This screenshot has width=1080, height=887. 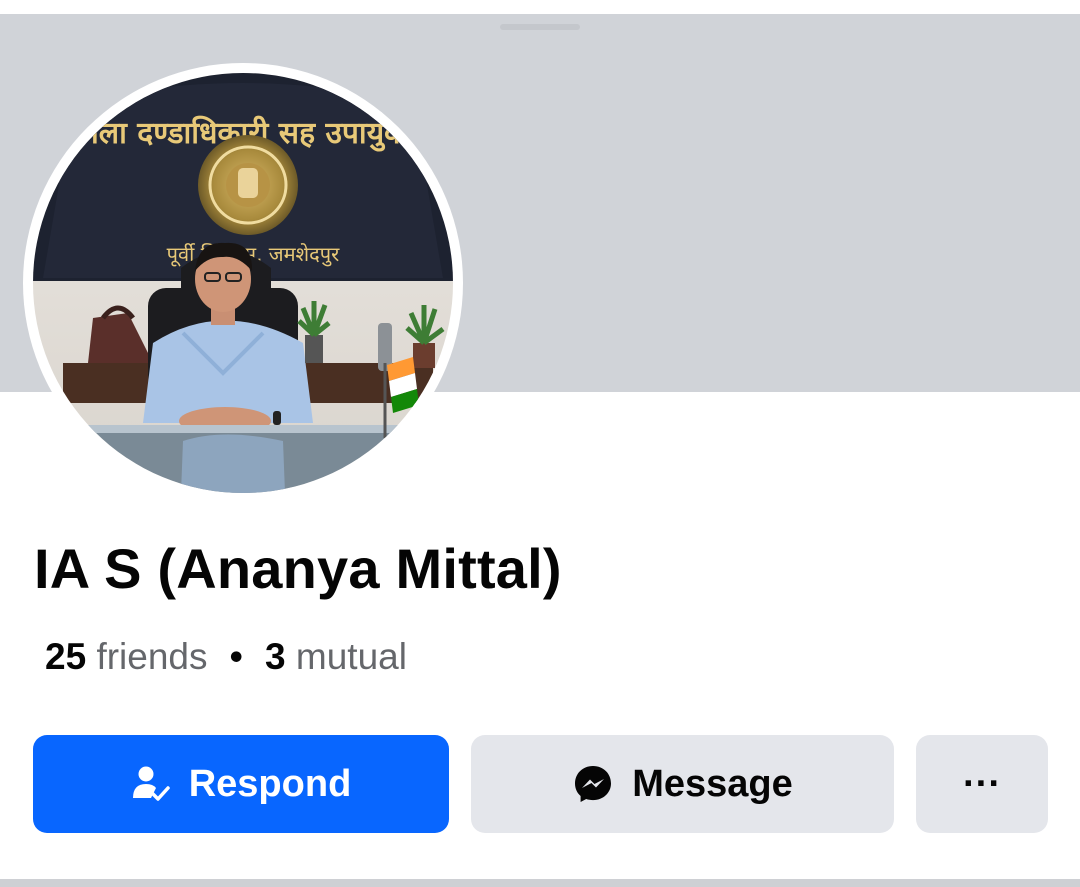 I want to click on respond-button: Respond, so click(x=241, y=784).